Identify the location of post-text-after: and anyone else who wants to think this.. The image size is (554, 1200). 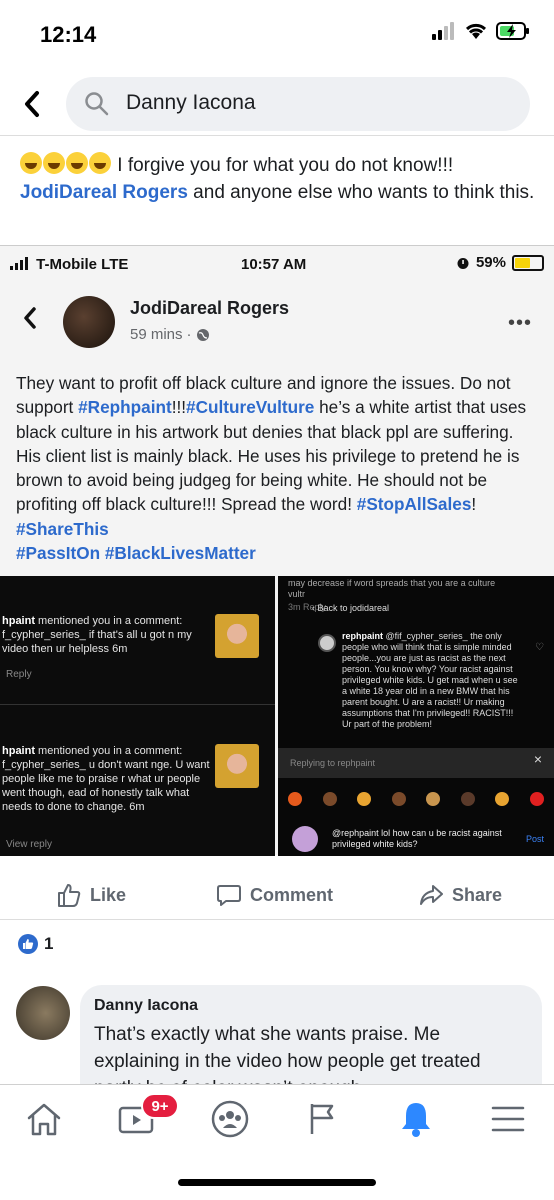
(361, 192).